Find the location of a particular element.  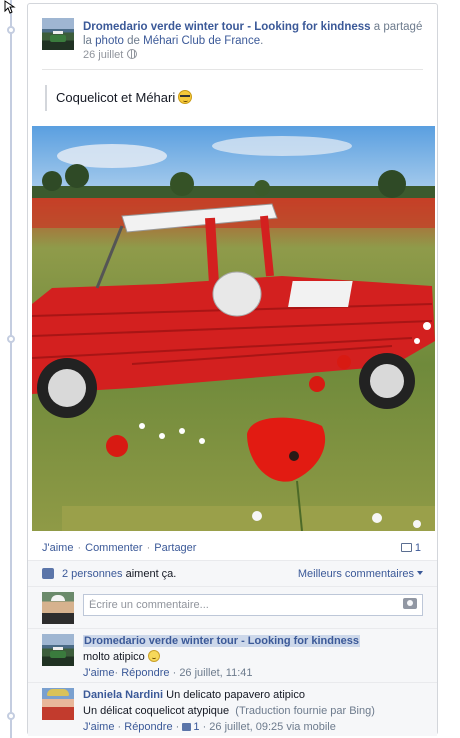

photo-link: photo is located at coordinates (109, 41).